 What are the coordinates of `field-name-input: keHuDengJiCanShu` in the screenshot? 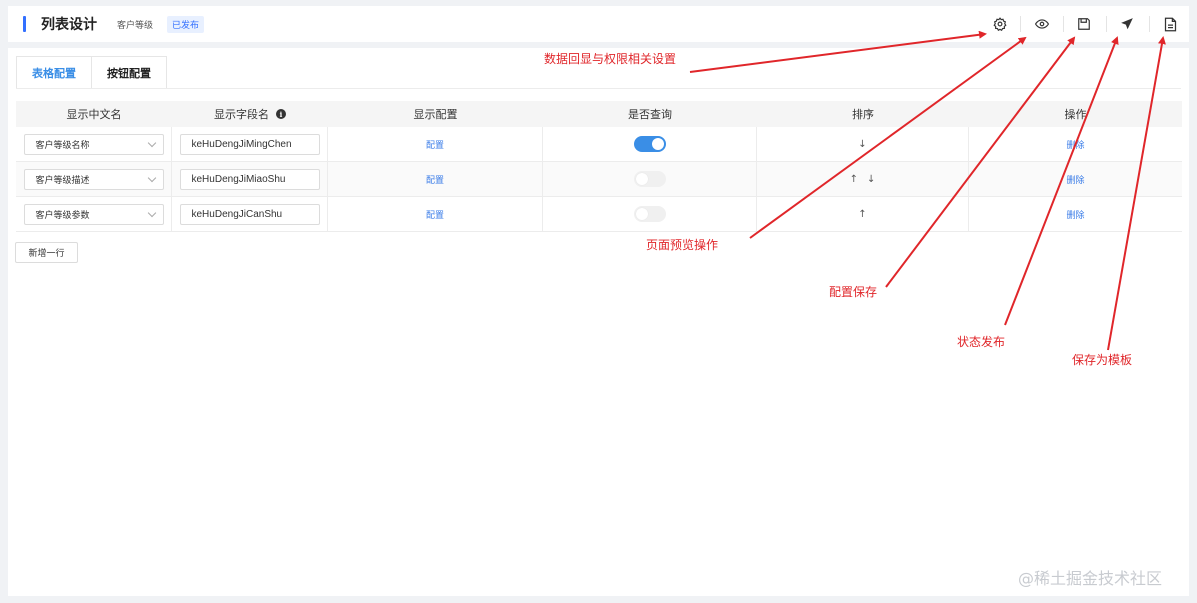 It's located at (249, 214).